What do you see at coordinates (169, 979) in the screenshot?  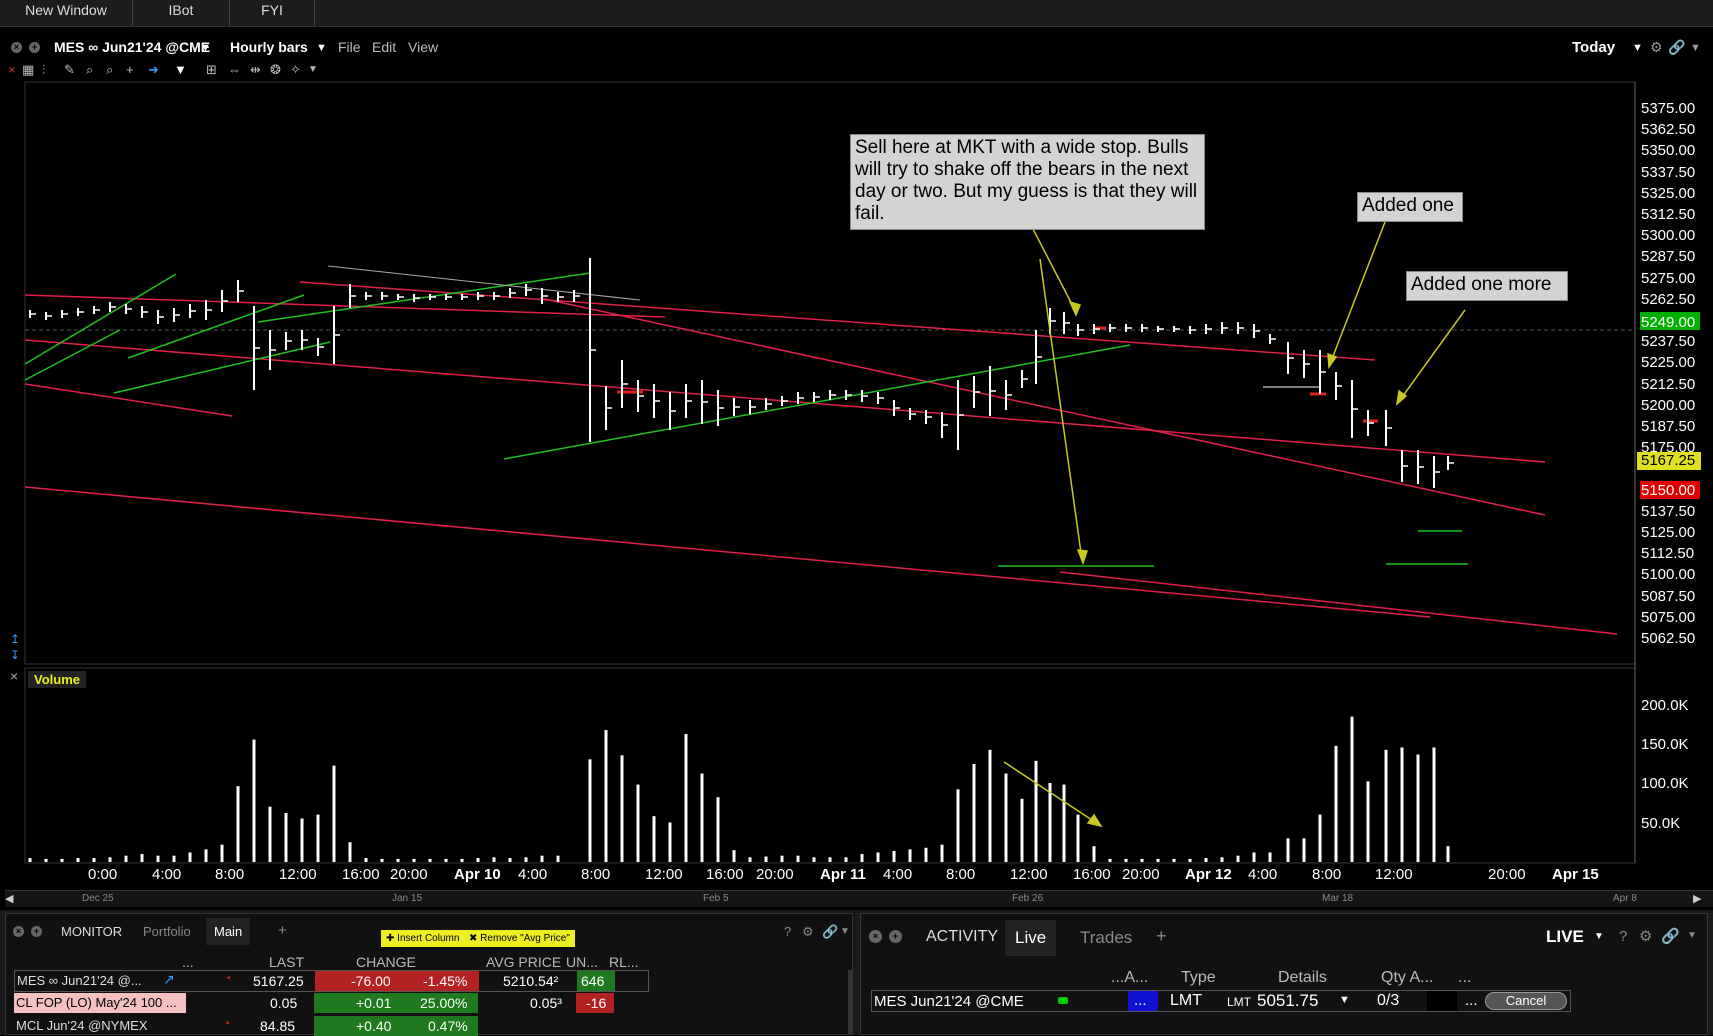 I see `chart-link-icon: ↗` at bounding box center [169, 979].